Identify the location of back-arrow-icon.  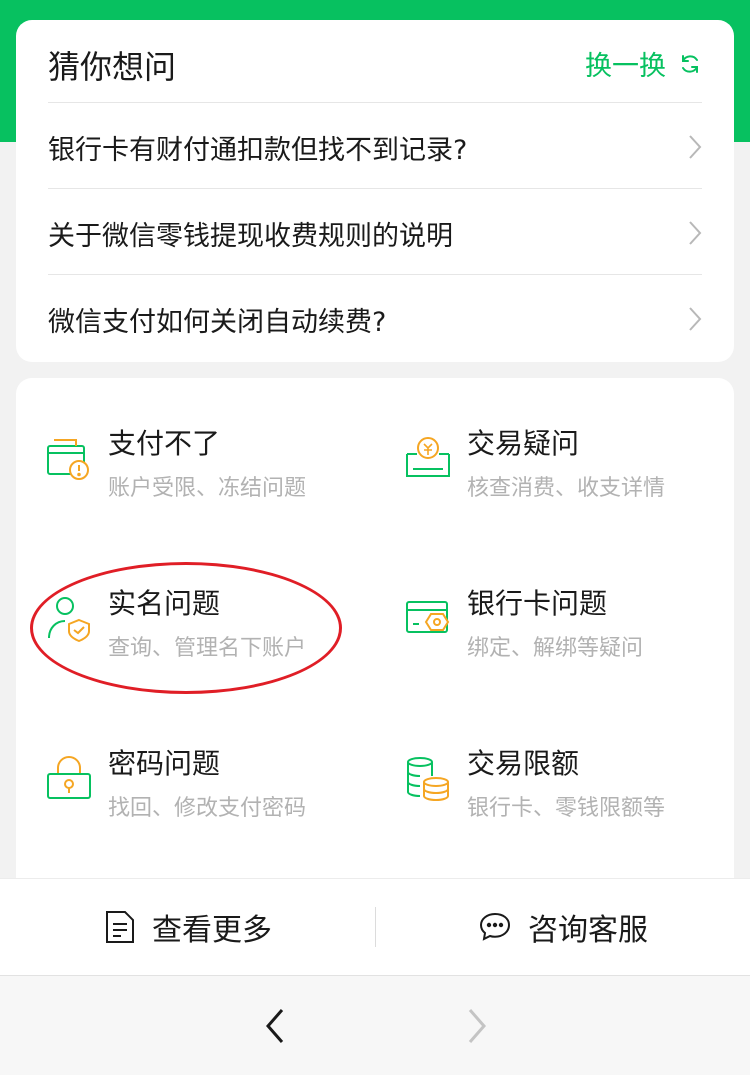
(276, 1026).